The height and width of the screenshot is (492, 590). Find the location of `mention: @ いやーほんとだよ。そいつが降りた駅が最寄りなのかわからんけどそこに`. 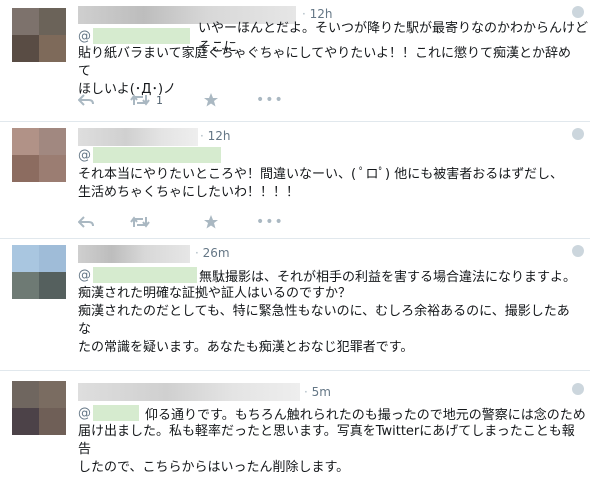

mention: @ いやーほんとだよ。そいつが降りた駅が最寄りなのかわからんけどそこに is located at coordinates (334, 38).